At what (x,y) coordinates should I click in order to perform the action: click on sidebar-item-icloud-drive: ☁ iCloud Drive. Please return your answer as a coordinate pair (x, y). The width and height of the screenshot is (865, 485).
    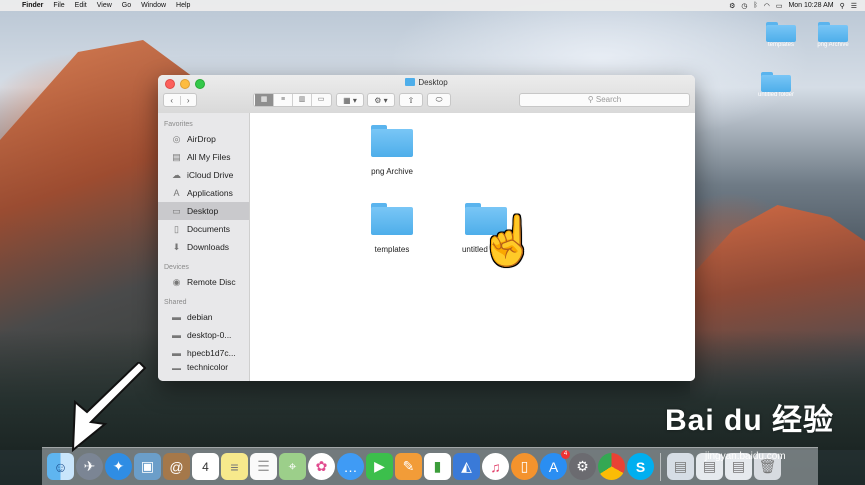
    Looking at the image, I should click on (203, 175).